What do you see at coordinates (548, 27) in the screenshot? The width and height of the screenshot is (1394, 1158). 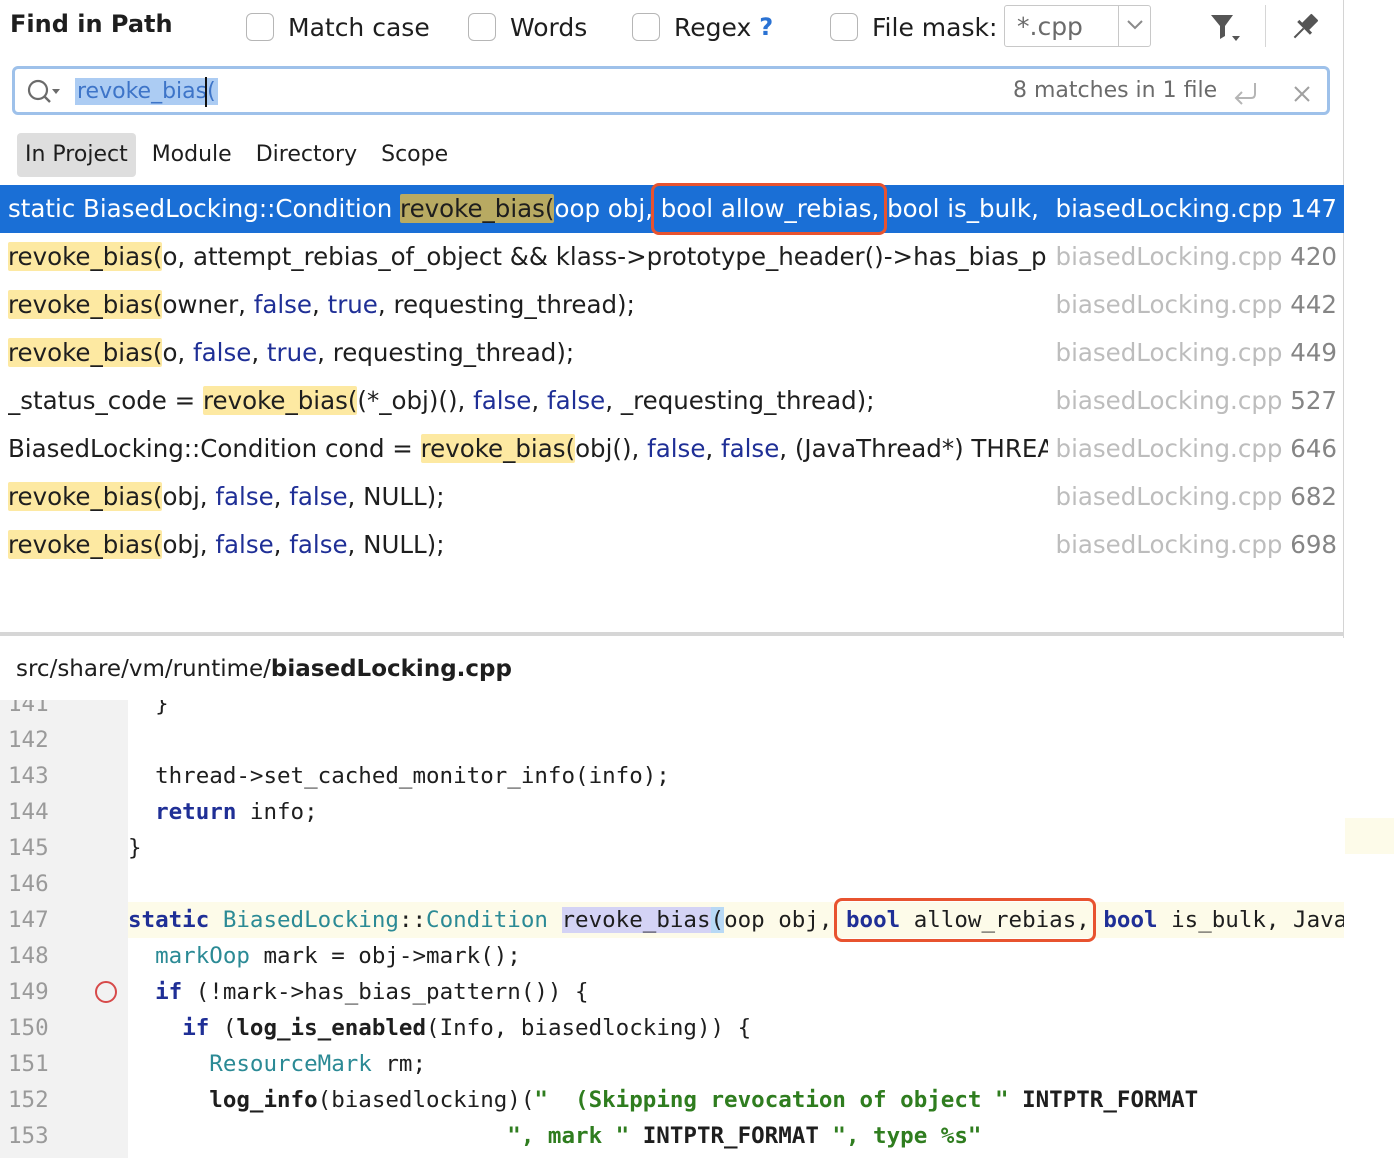 I see `words-label: Words` at bounding box center [548, 27].